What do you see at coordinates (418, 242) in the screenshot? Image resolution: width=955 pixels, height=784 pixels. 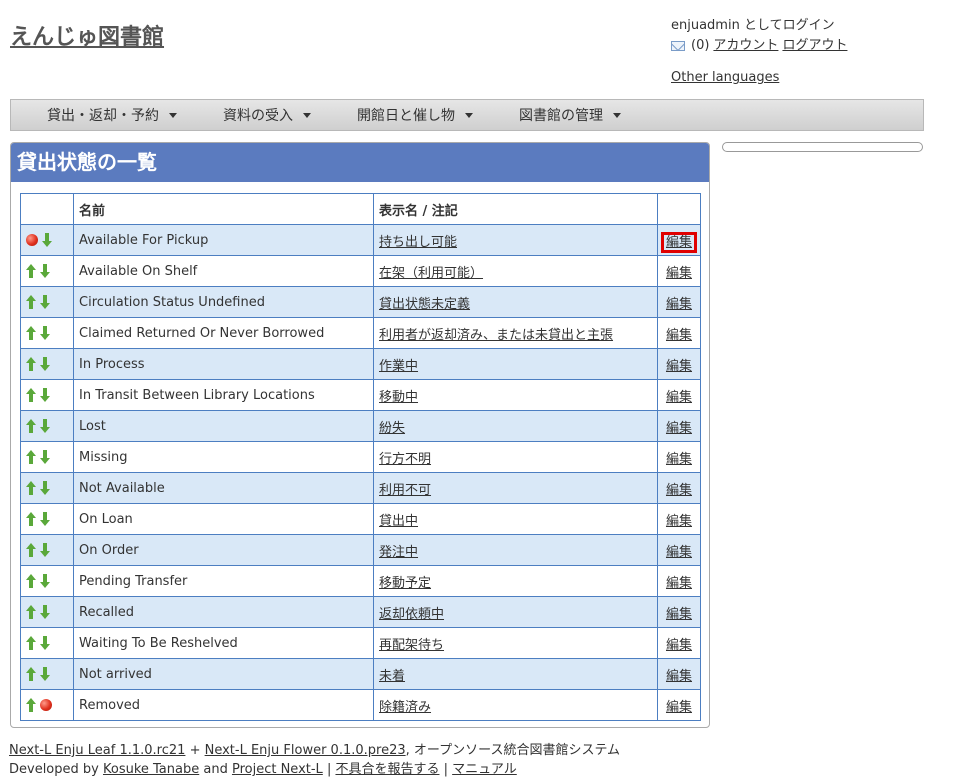 I see `display-name-link: 持ち出し可能` at bounding box center [418, 242].